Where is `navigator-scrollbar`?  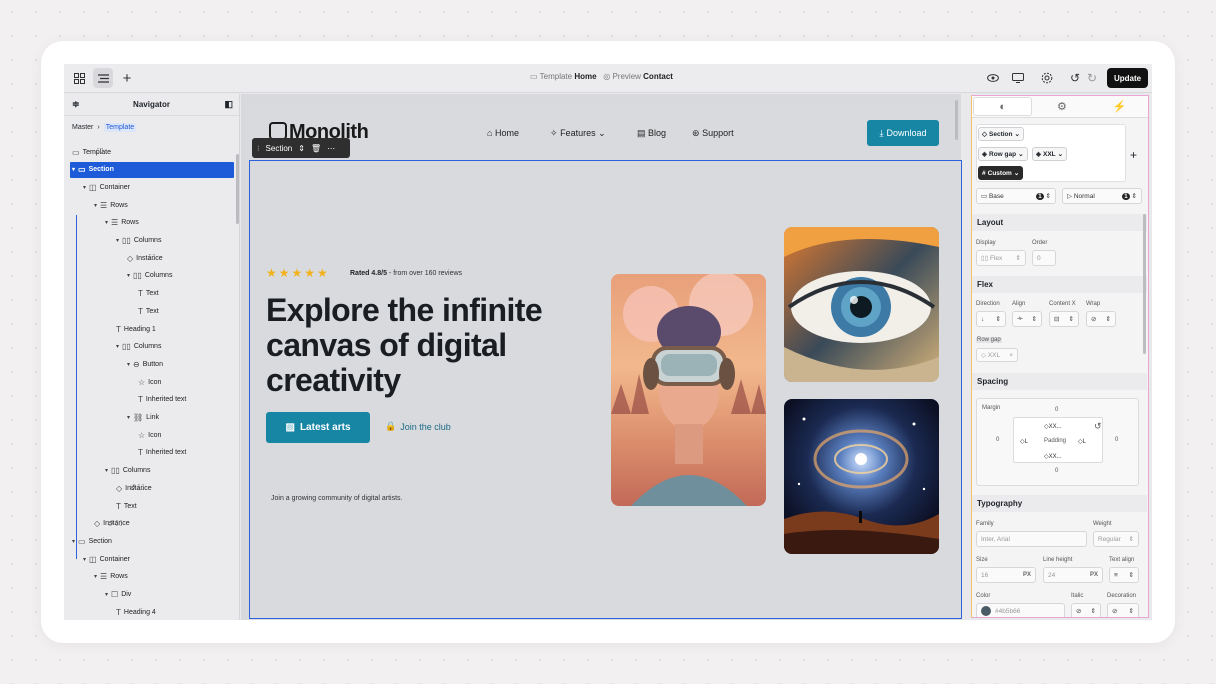
navigator-scrollbar is located at coordinates (237, 189).